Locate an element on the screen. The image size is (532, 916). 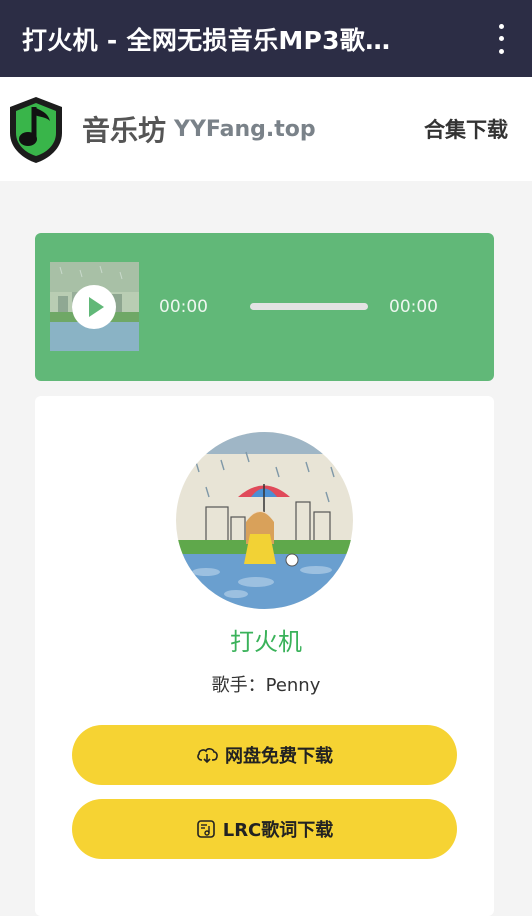
album-art is located at coordinates (264, 520).